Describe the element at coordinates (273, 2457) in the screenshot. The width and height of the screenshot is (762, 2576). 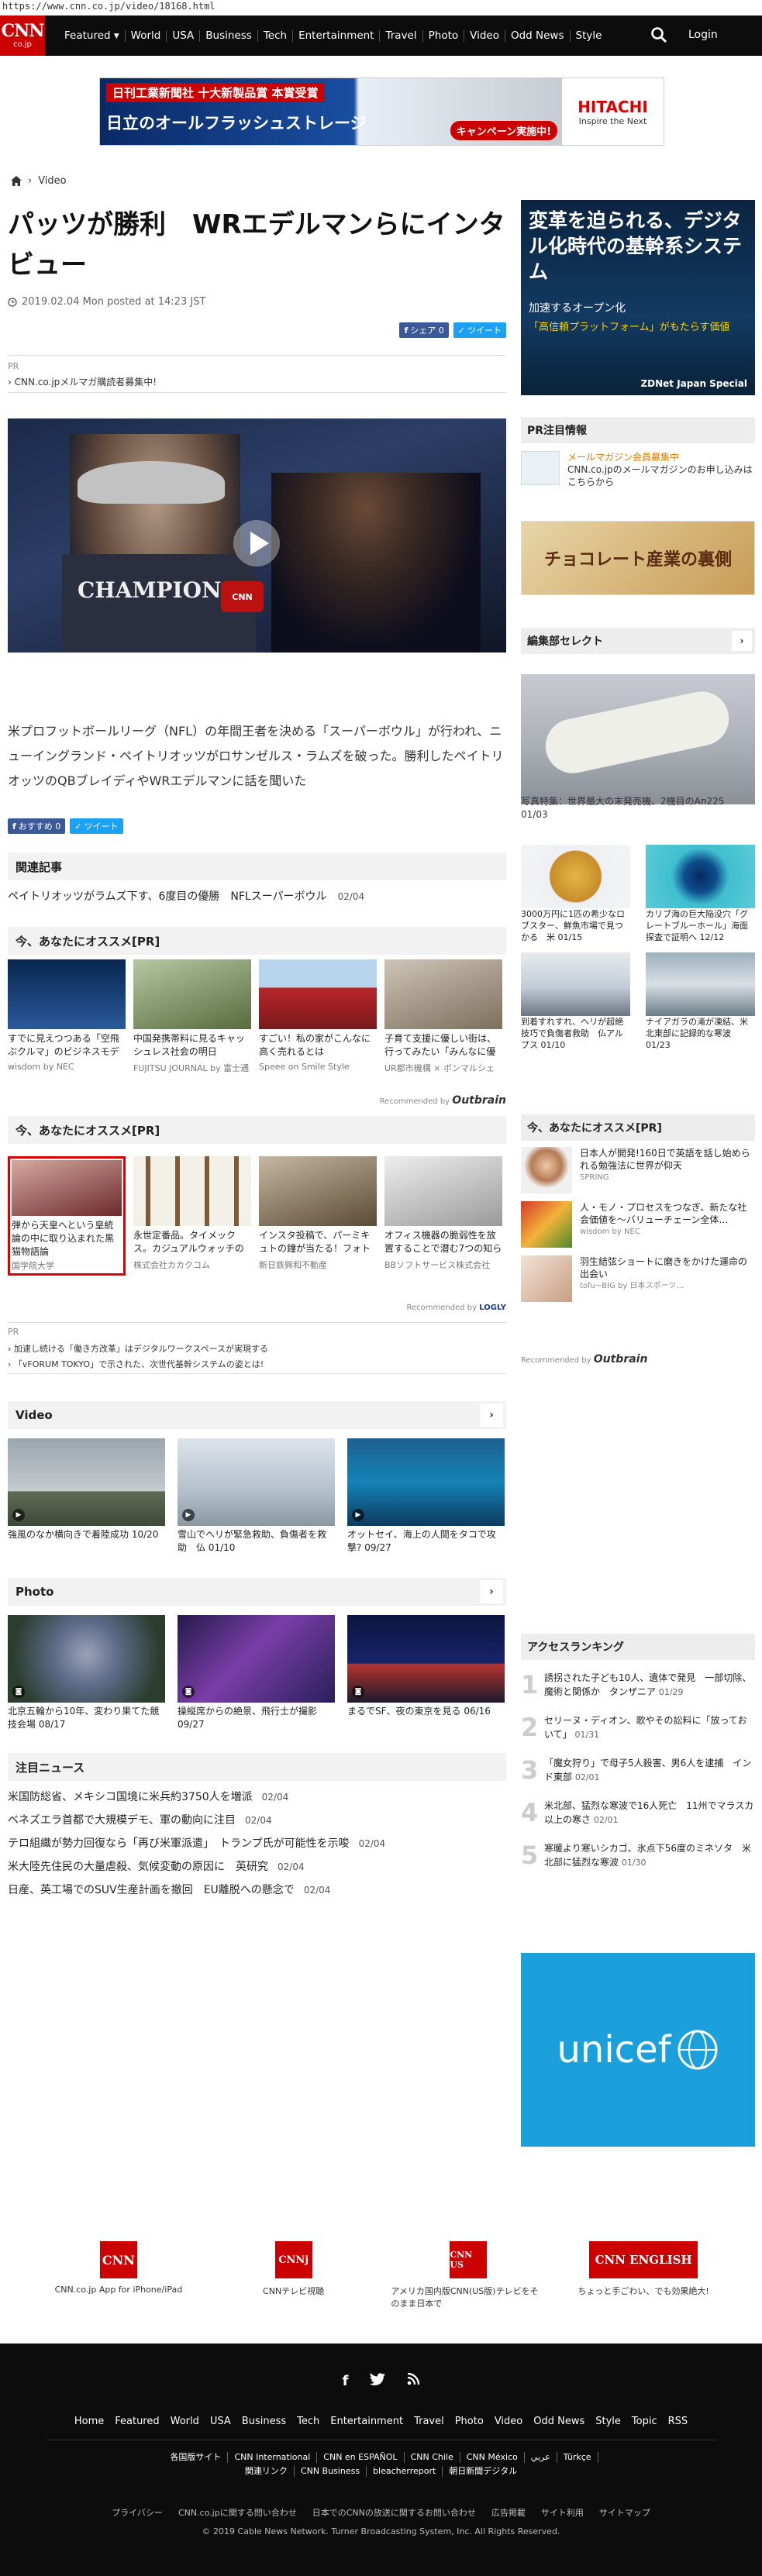
I see `footer-edition: CNN International` at that location.